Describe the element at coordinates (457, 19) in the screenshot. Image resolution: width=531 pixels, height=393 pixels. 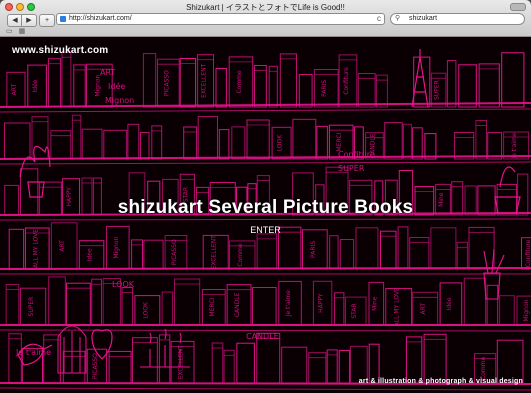
I see `search-field: ⚲ shizukart` at that location.